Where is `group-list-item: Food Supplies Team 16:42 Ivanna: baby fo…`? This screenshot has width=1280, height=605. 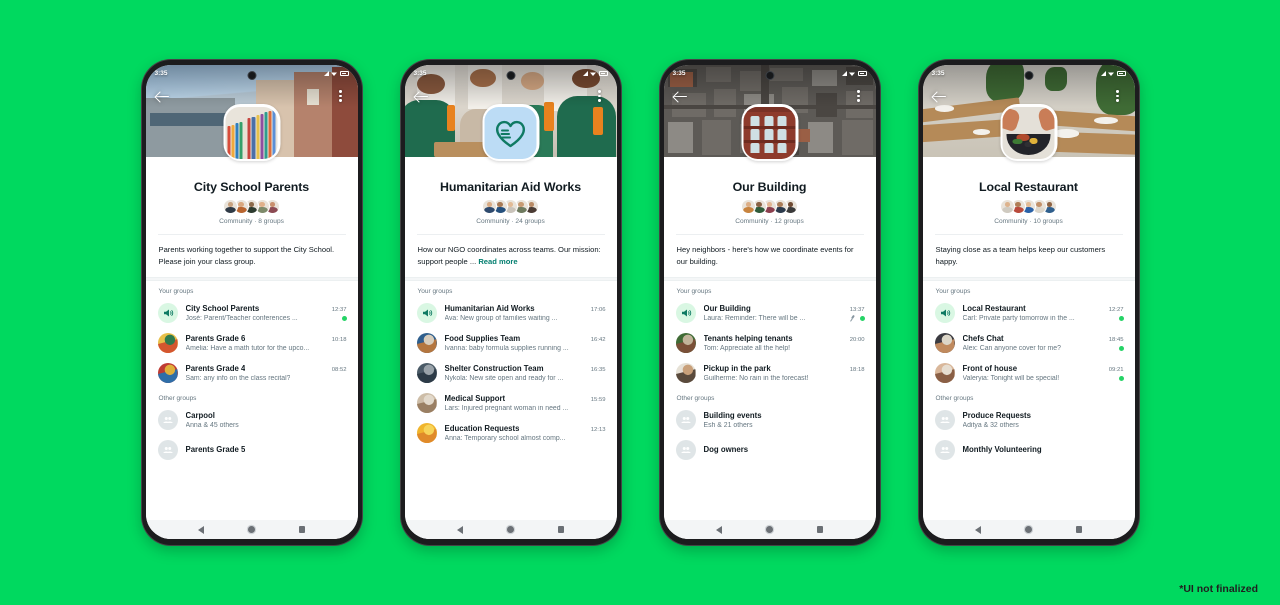 group-list-item: Food Supplies Team 16:42 Ivanna: baby fo… is located at coordinates (511, 343).